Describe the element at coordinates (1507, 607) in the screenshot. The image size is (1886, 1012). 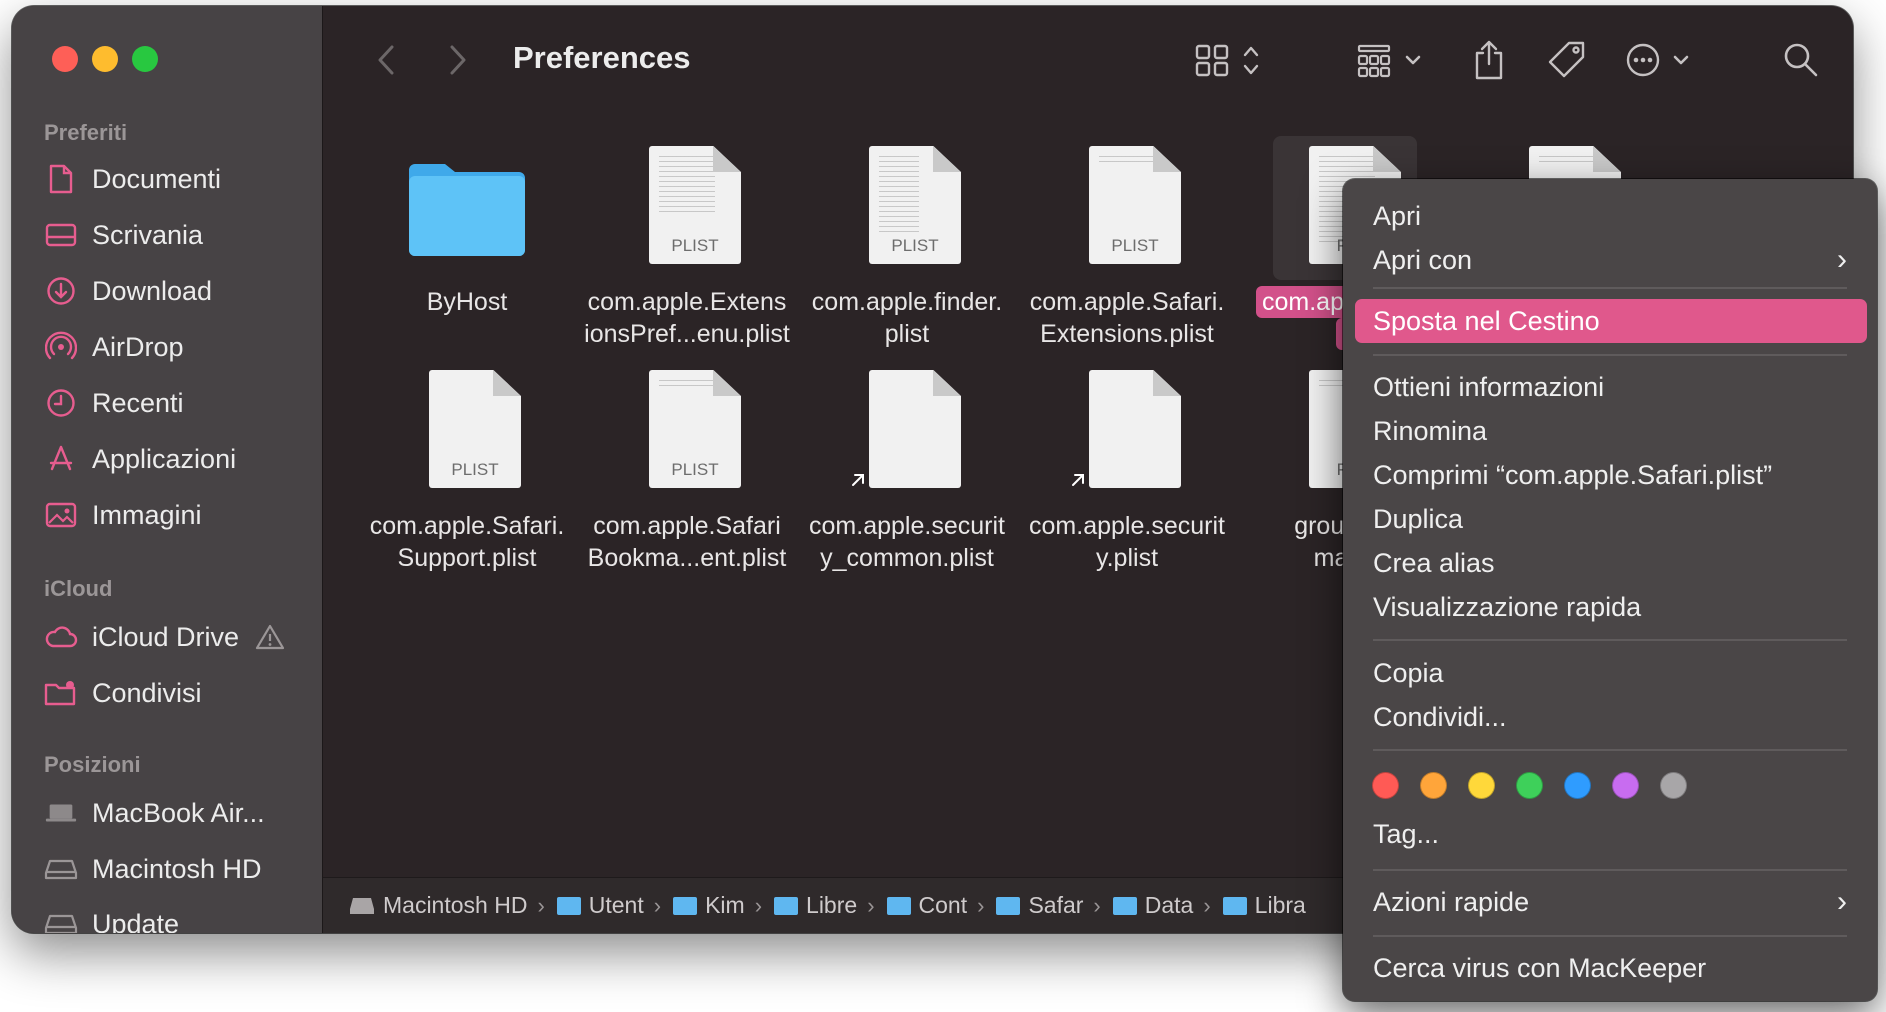
I see `menu-item-quick-look: Visualizzazione rapida` at that location.